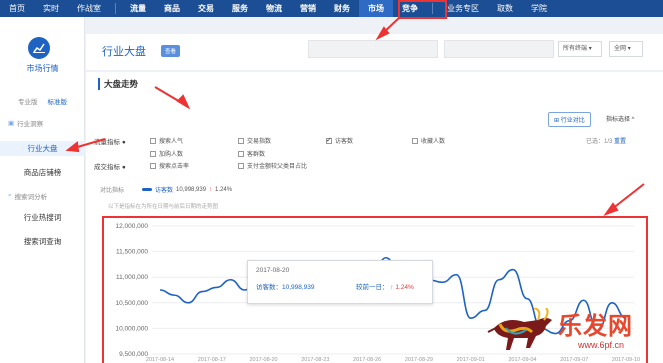 This screenshot has width=663, height=363. I want to click on legend-swatch, so click(147, 189).